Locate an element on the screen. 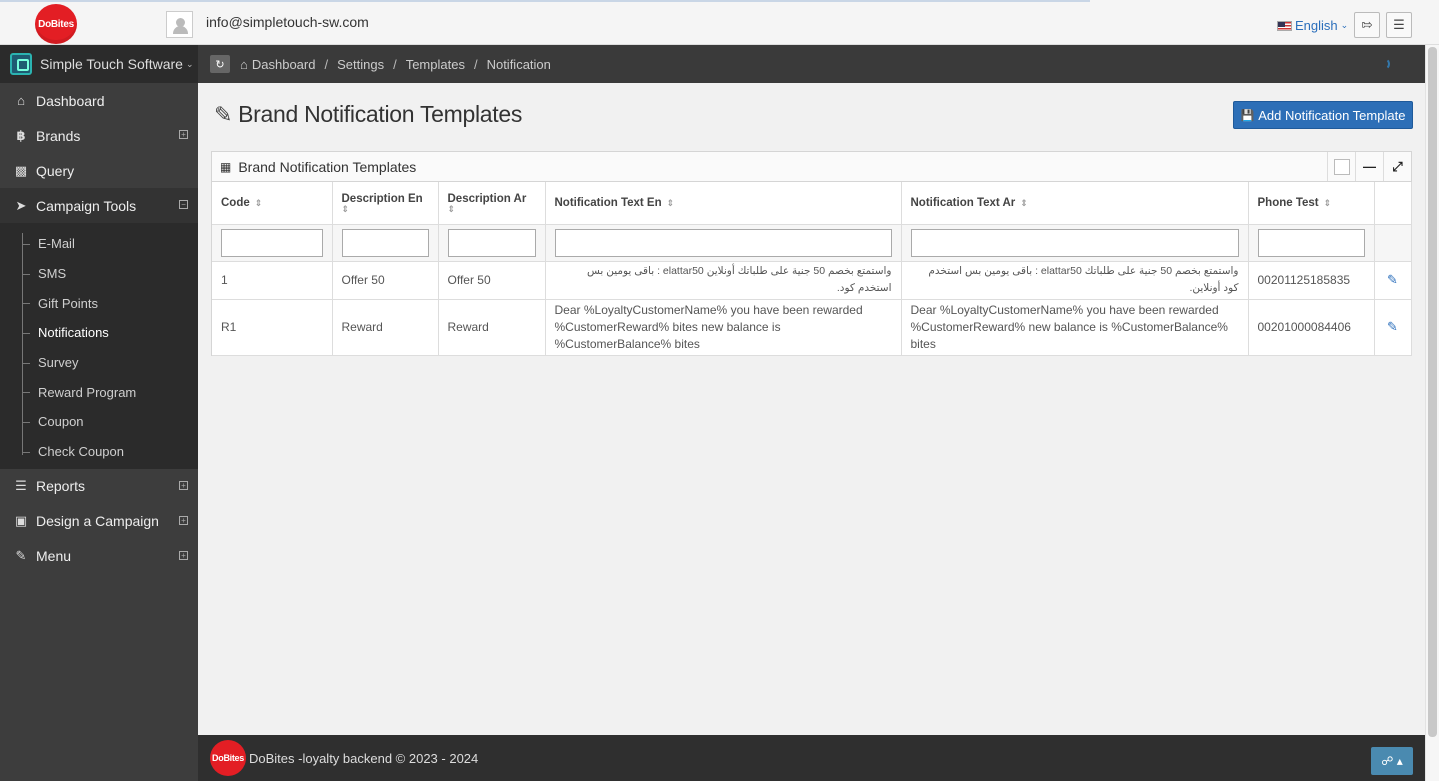 The image size is (1439, 781). breadcrumb-notification: Notification is located at coordinates (518, 64).